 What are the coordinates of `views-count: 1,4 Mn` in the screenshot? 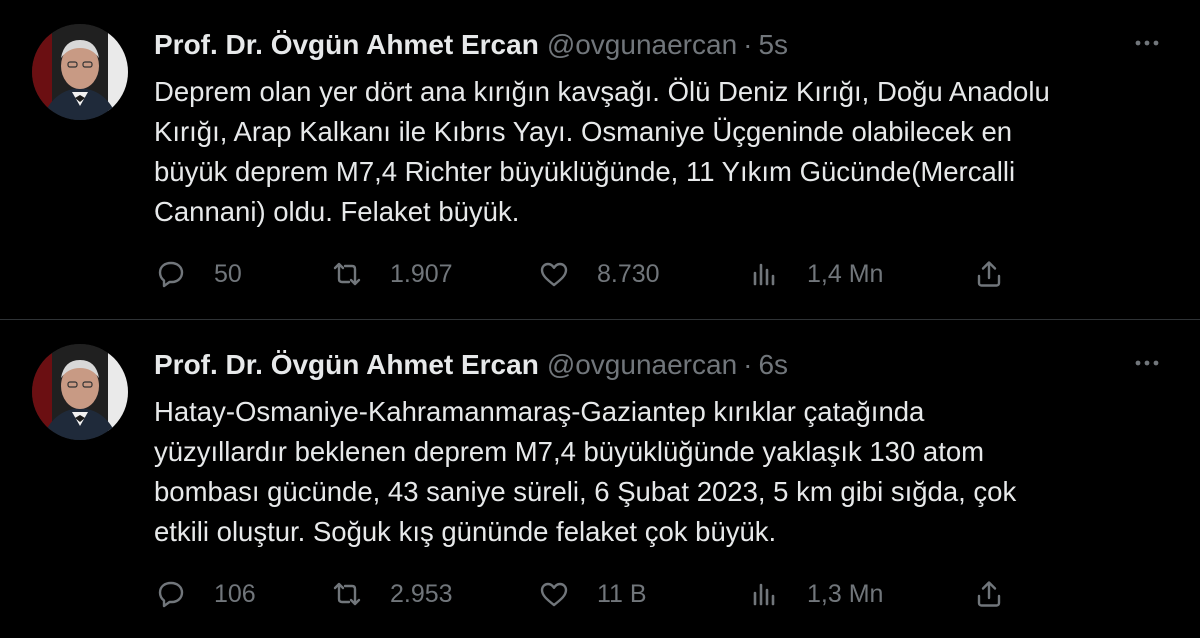 It's located at (845, 273).